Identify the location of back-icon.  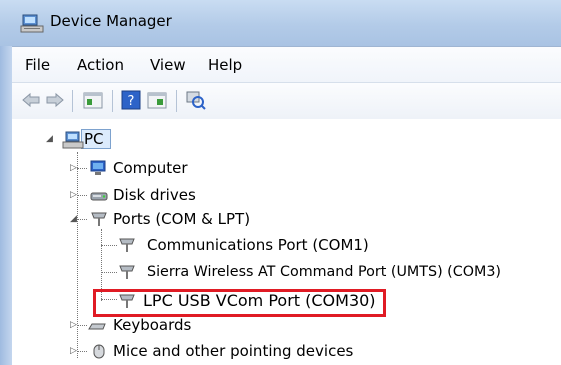
(31, 100).